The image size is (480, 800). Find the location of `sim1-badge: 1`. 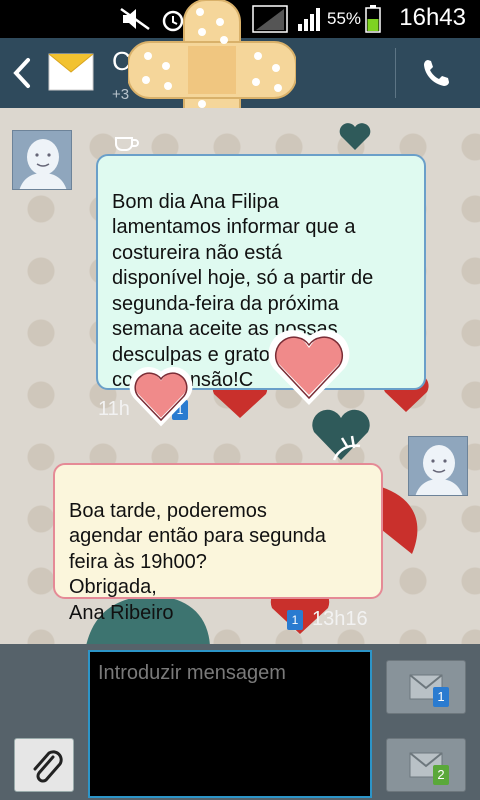

sim1-badge: 1 is located at coordinates (441, 697).